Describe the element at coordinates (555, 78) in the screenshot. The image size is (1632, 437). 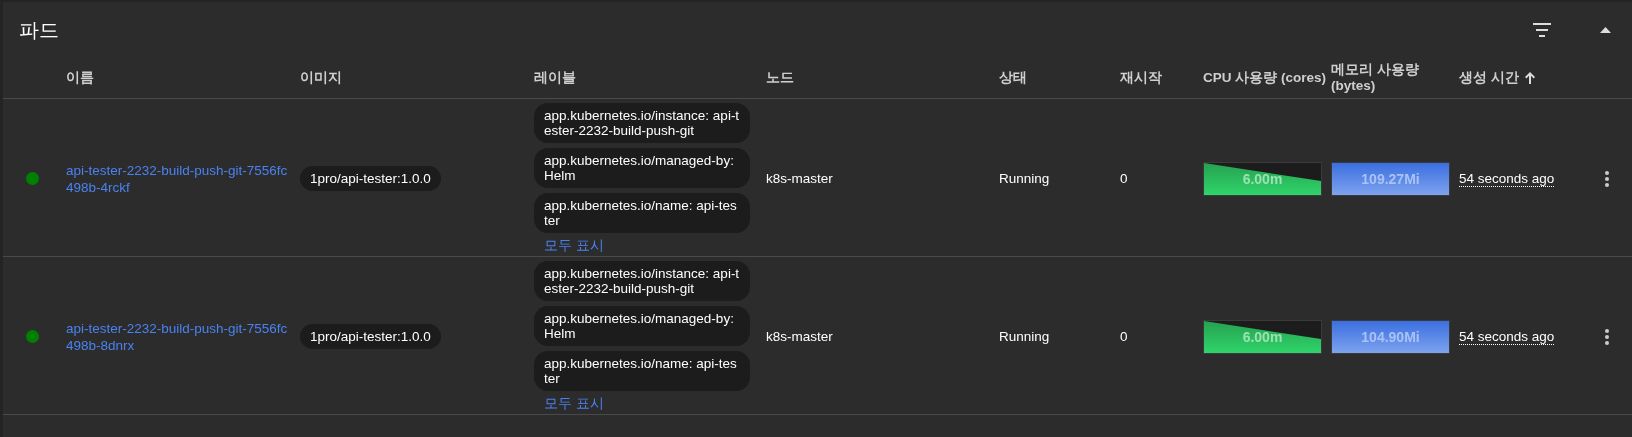
I see `column-header: 레이블` at that location.